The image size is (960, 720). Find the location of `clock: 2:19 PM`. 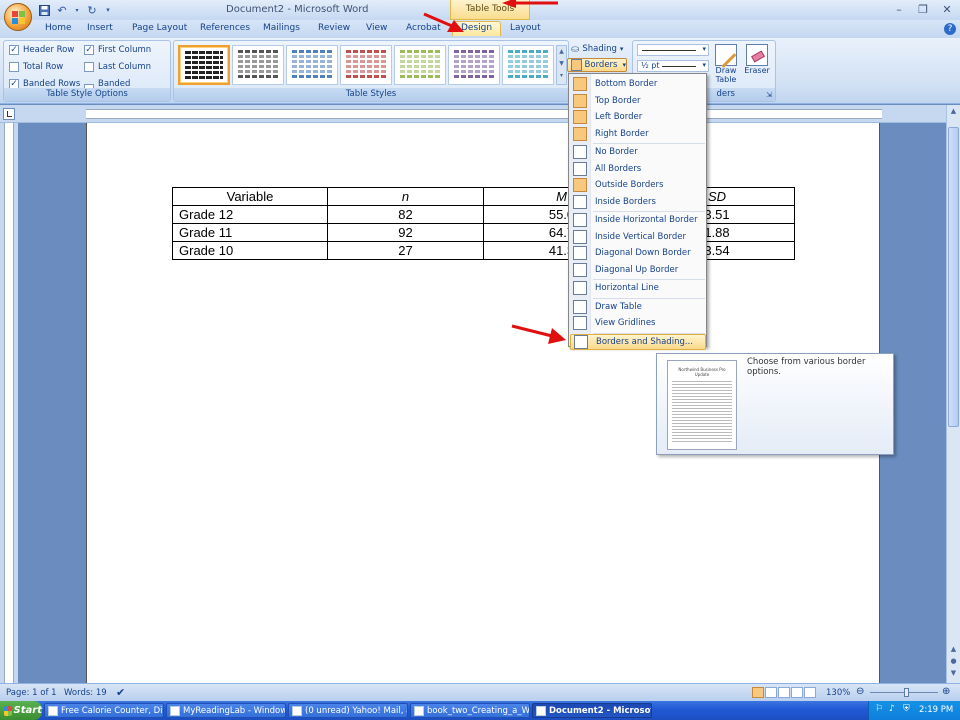

clock: 2:19 PM is located at coordinates (936, 710).